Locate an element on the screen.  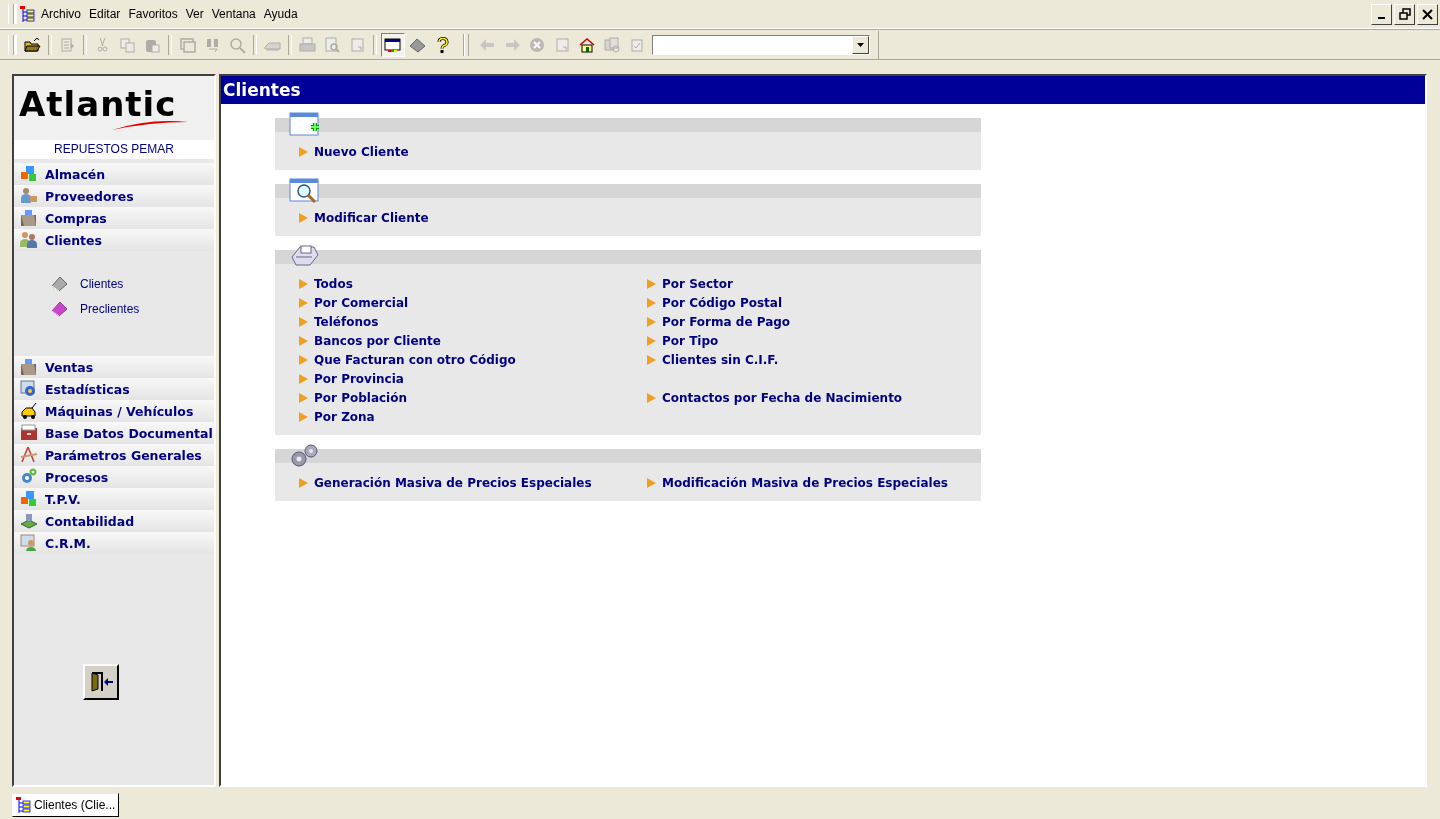
module-item: Almacén is located at coordinates (114, 174).